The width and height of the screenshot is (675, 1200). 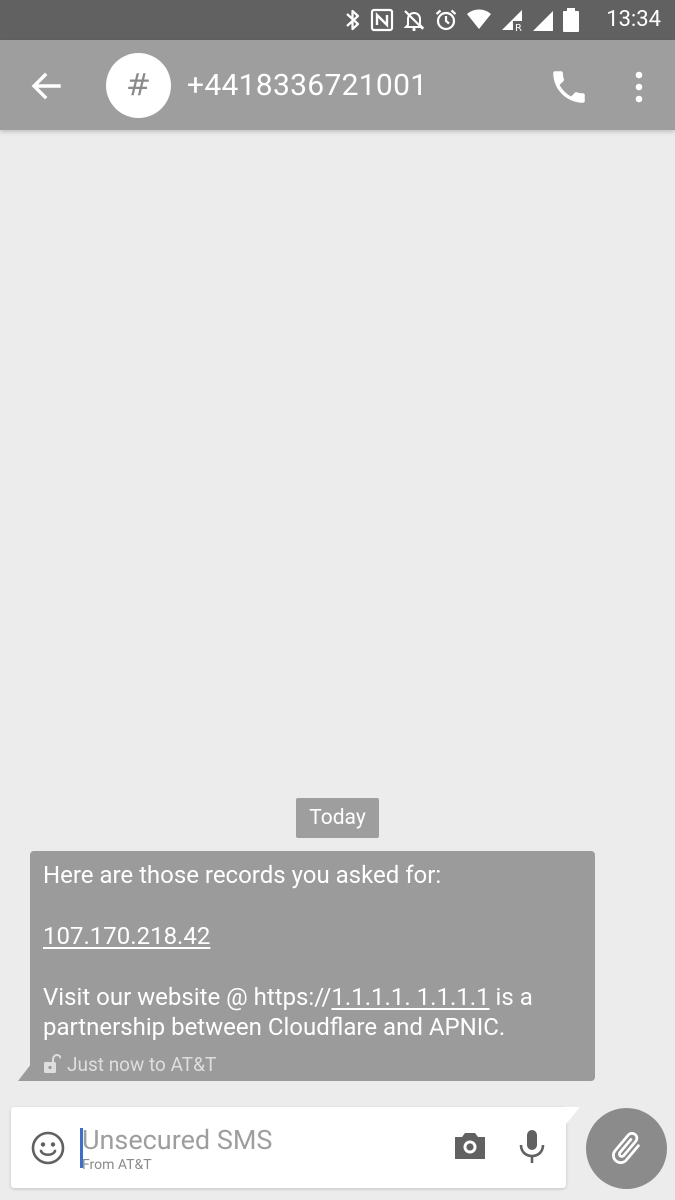 I want to click on emoji-icon, so click(x=48, y=1148).